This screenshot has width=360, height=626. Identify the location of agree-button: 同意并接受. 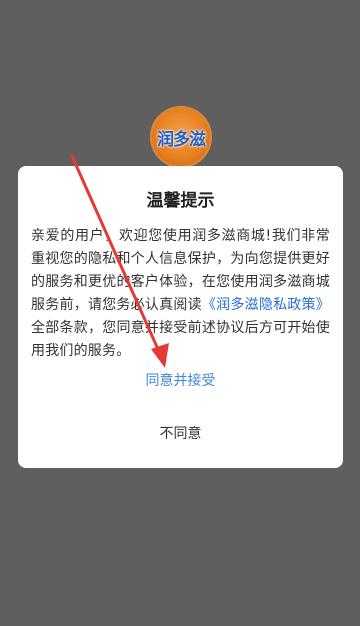
(180, 381).